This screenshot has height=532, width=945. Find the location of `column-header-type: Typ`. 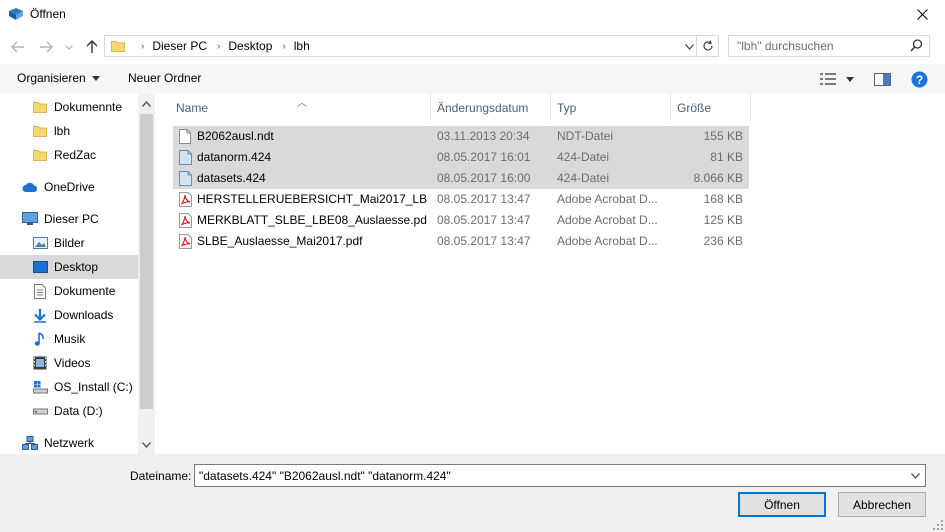

column-header-type: Typ is located at coordinates (611, 107).